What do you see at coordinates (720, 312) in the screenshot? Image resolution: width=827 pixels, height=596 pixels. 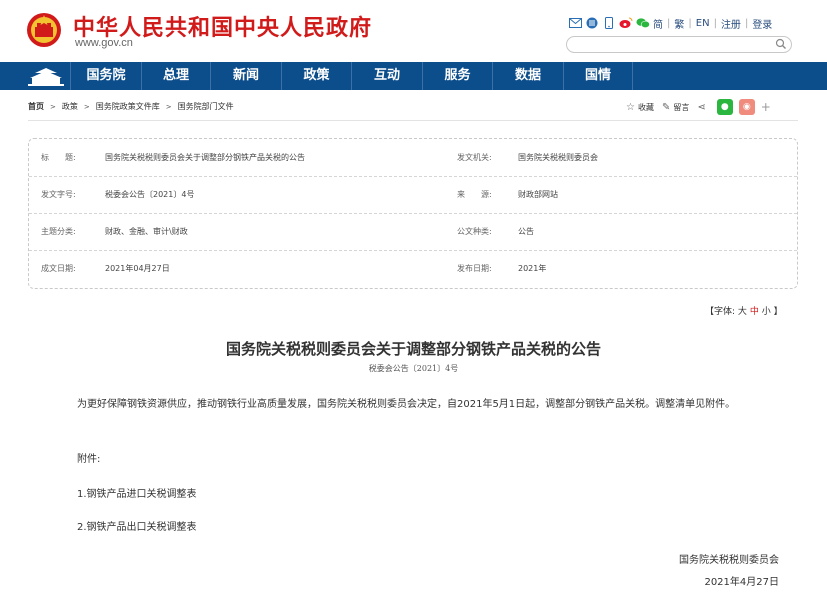 I see `font-size-prefix: 【字体:` at bounding box center [720, 312].